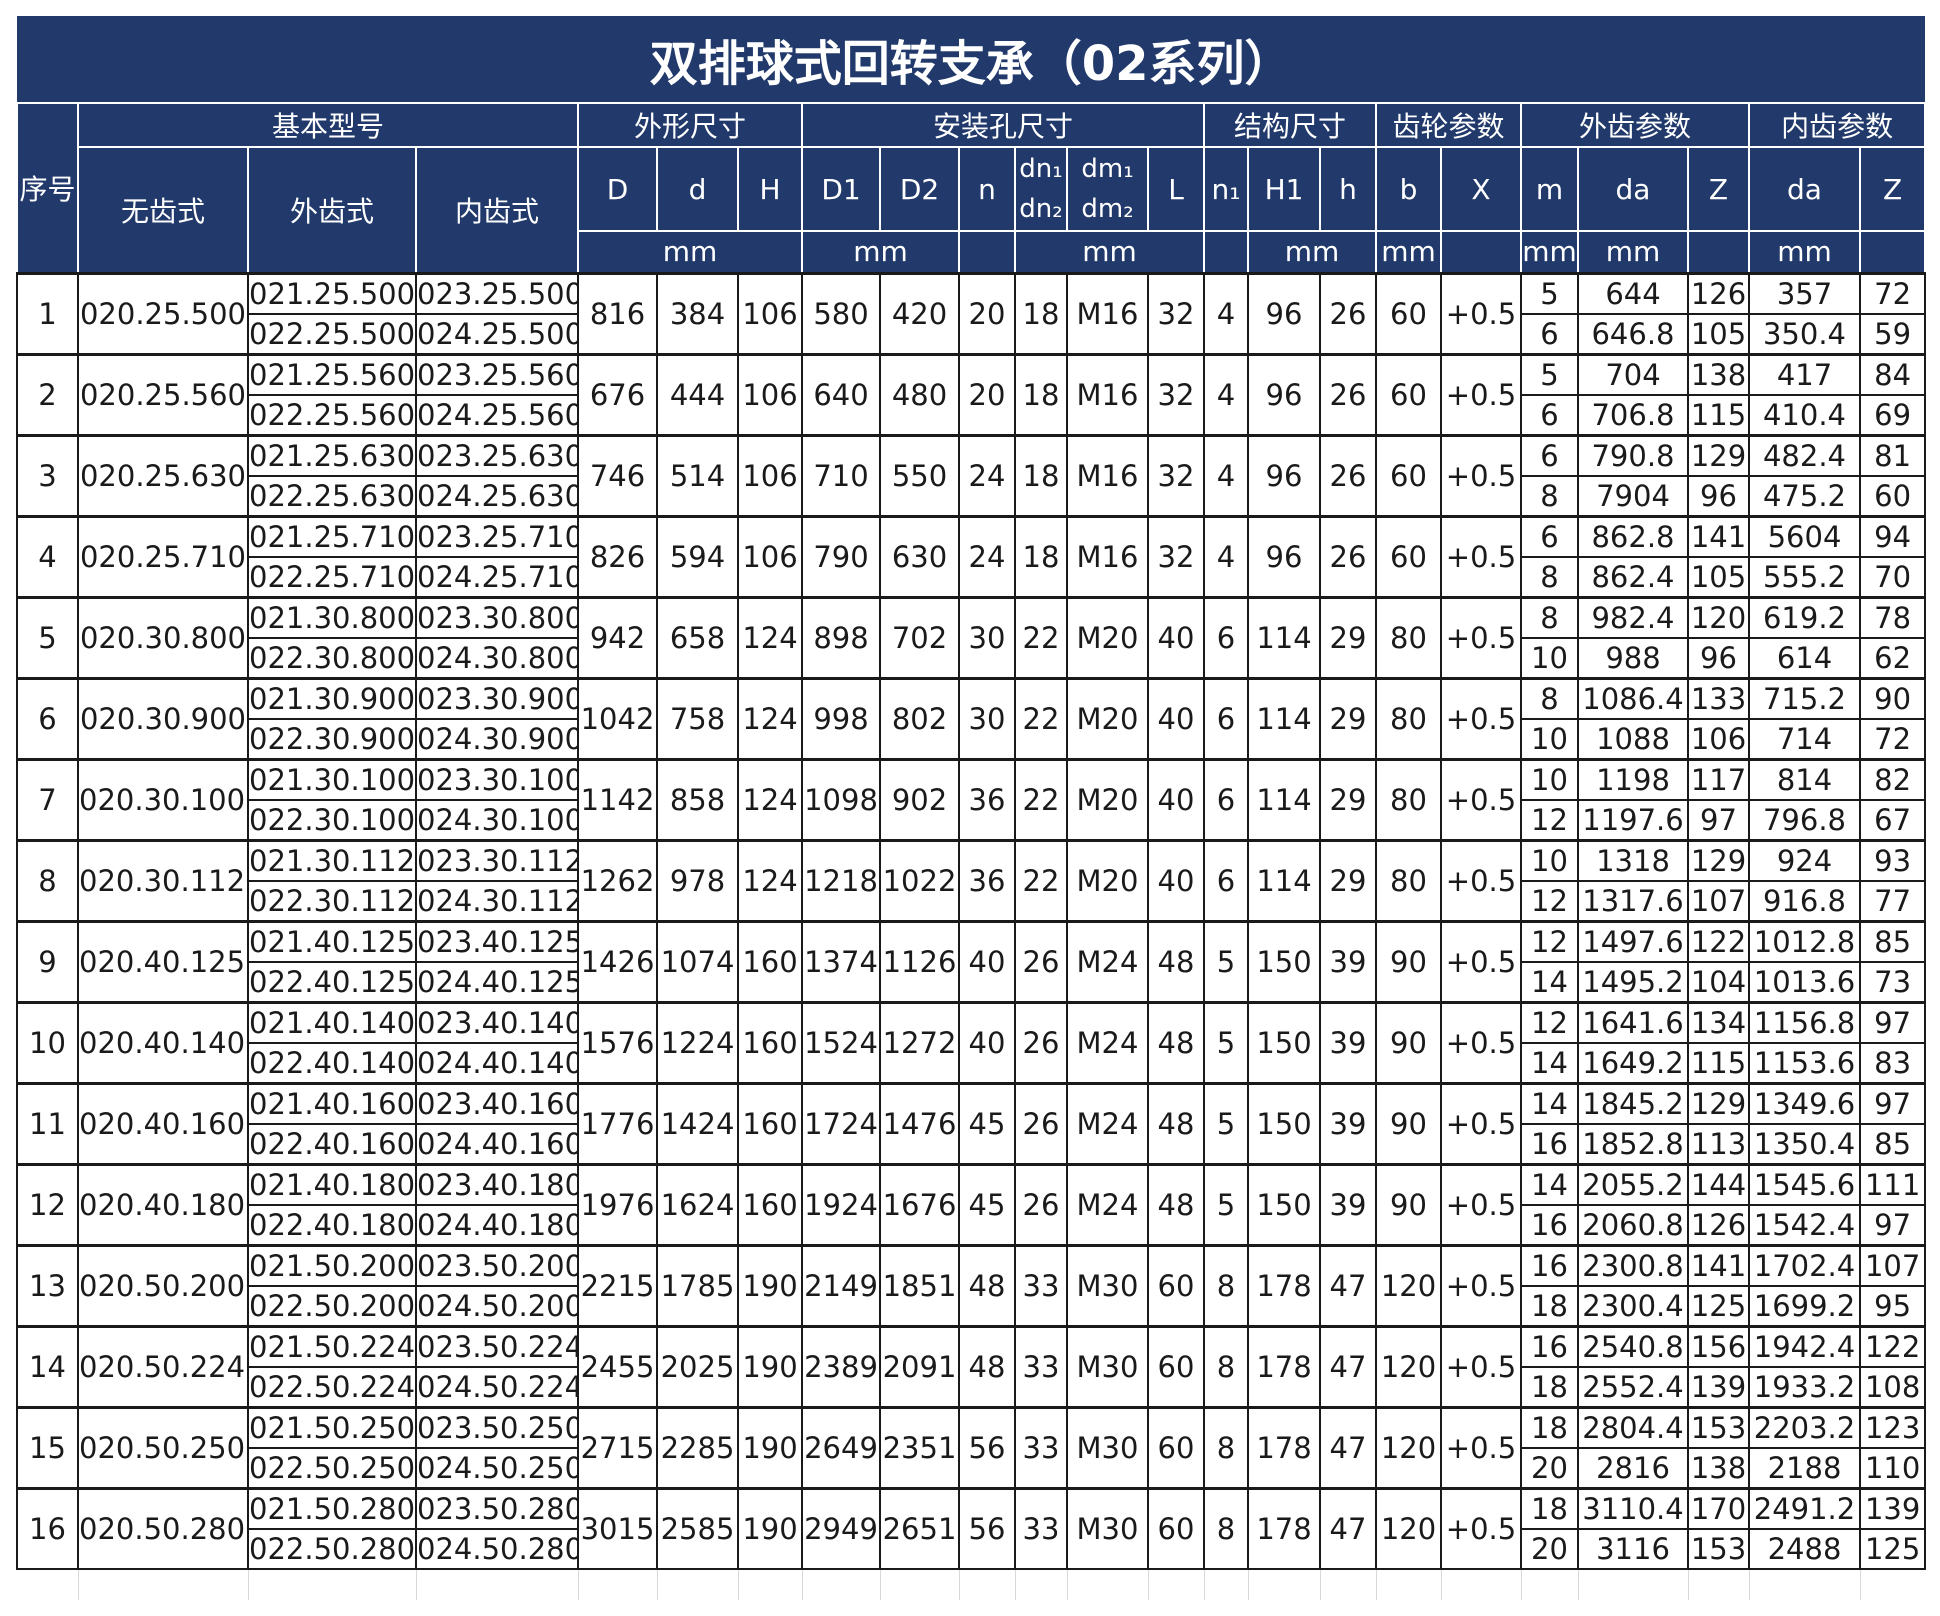 The width and height of the screenshot is (1940, 1616). Describe the element at coordinates (987, 252) in the screenshot. I see `unit-n-blank` at that location.